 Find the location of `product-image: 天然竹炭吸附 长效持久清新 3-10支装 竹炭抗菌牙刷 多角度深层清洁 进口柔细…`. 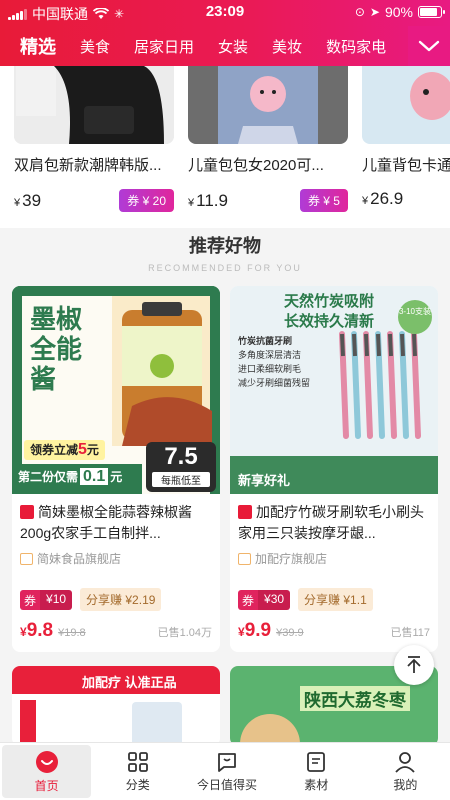

product-image: 天然竹炭吸附 长效持久清新 3-10支装 竹炭抗菌牙刷 多角度深层清洁 进口柔细… is located at coordinates (334, 390).